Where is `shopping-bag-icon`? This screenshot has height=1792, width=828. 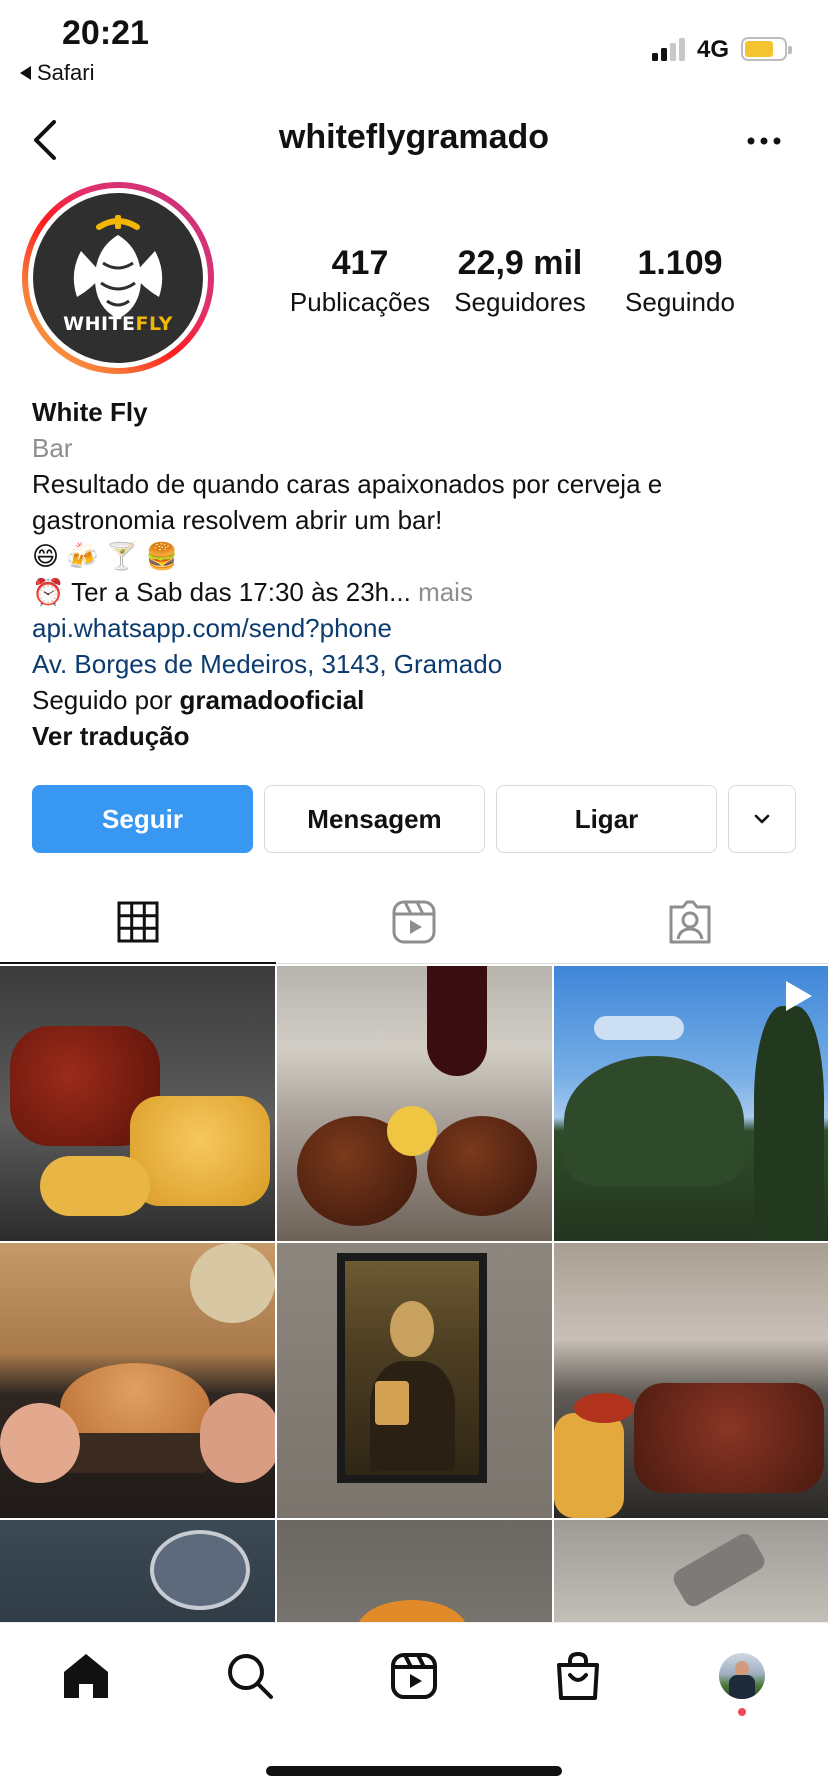
shopping-bag-icon is located at coordinates (578, 1675).